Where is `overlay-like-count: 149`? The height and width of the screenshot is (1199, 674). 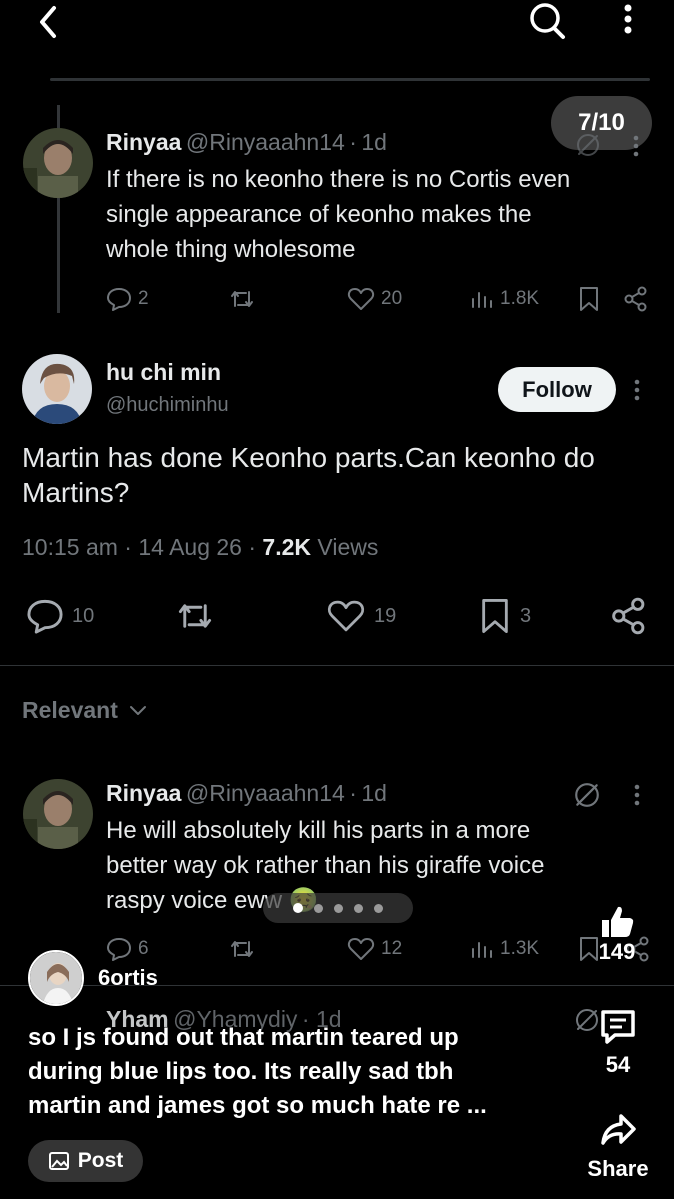
overlay-like-count: 149 is located at coordinates (617, 951).